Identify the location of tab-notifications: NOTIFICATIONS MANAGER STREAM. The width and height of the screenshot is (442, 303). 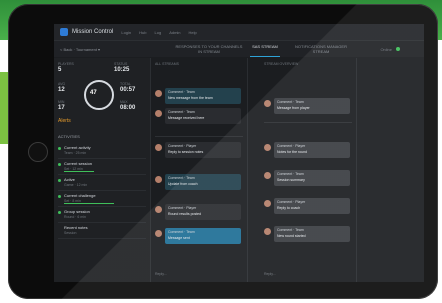
(321, 49).